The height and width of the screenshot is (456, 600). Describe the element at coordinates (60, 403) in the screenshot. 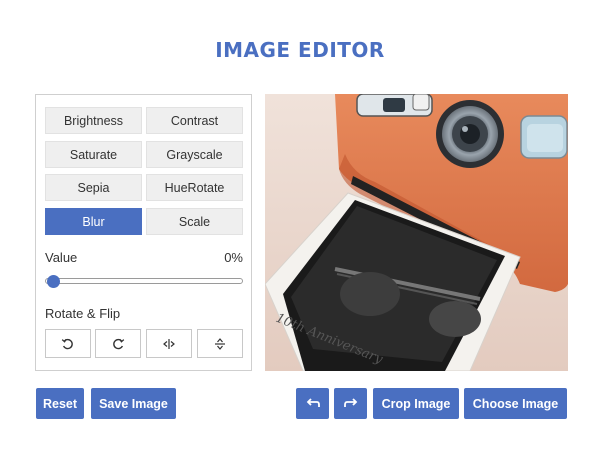

I see `reset-button: Reset` at that location.